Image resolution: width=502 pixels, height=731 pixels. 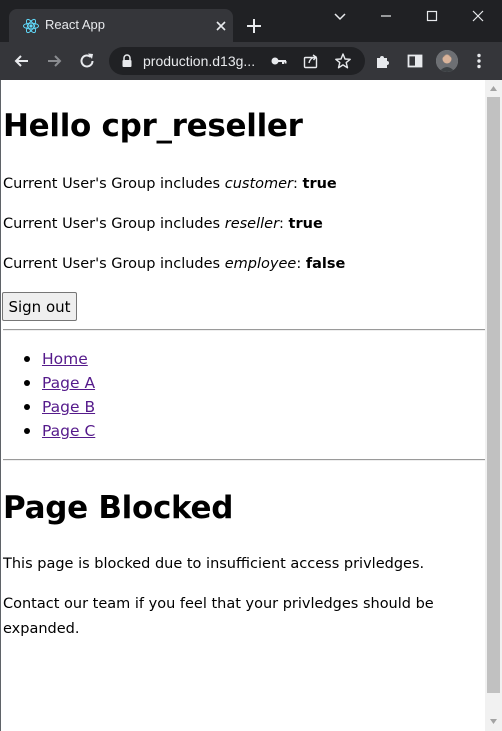 What do you see at coordinates (87, 61) in the screenshot?
I see `reload-icon` at bounding box center [87, 61].